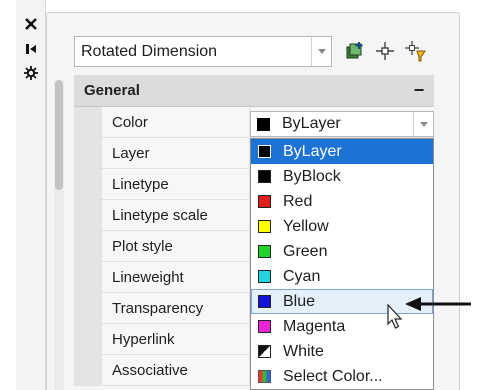  Describe the element at coordinates (176, 246) in the screenshot. I see `property-name: Plot style` at that location.